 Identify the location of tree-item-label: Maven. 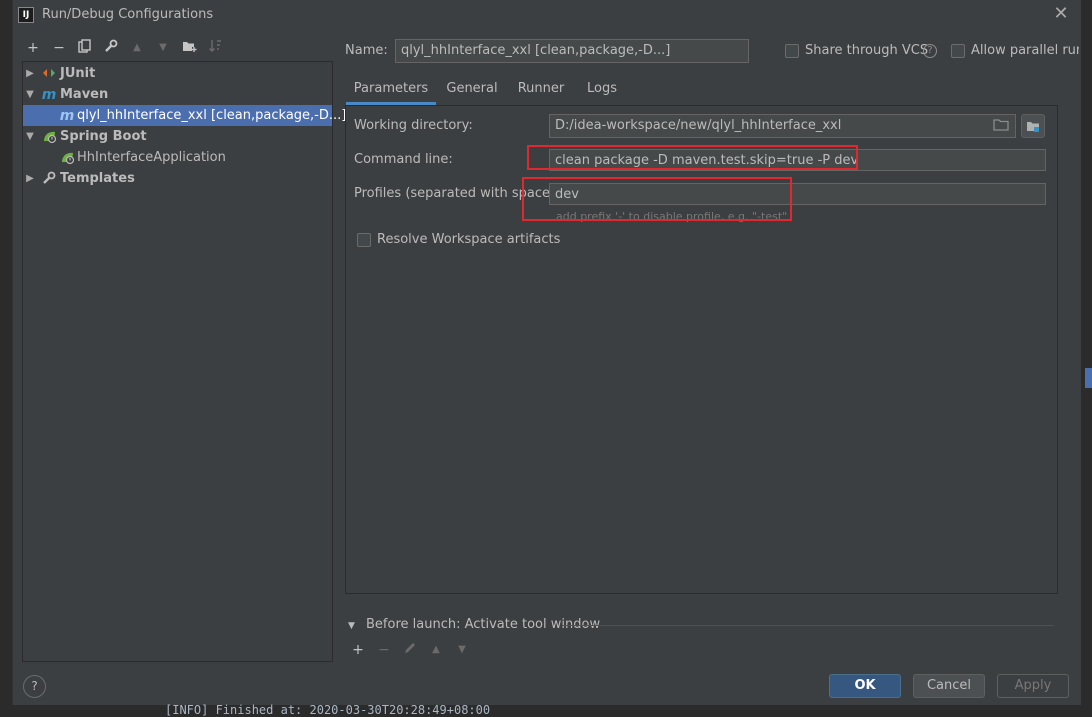
(84, 94).